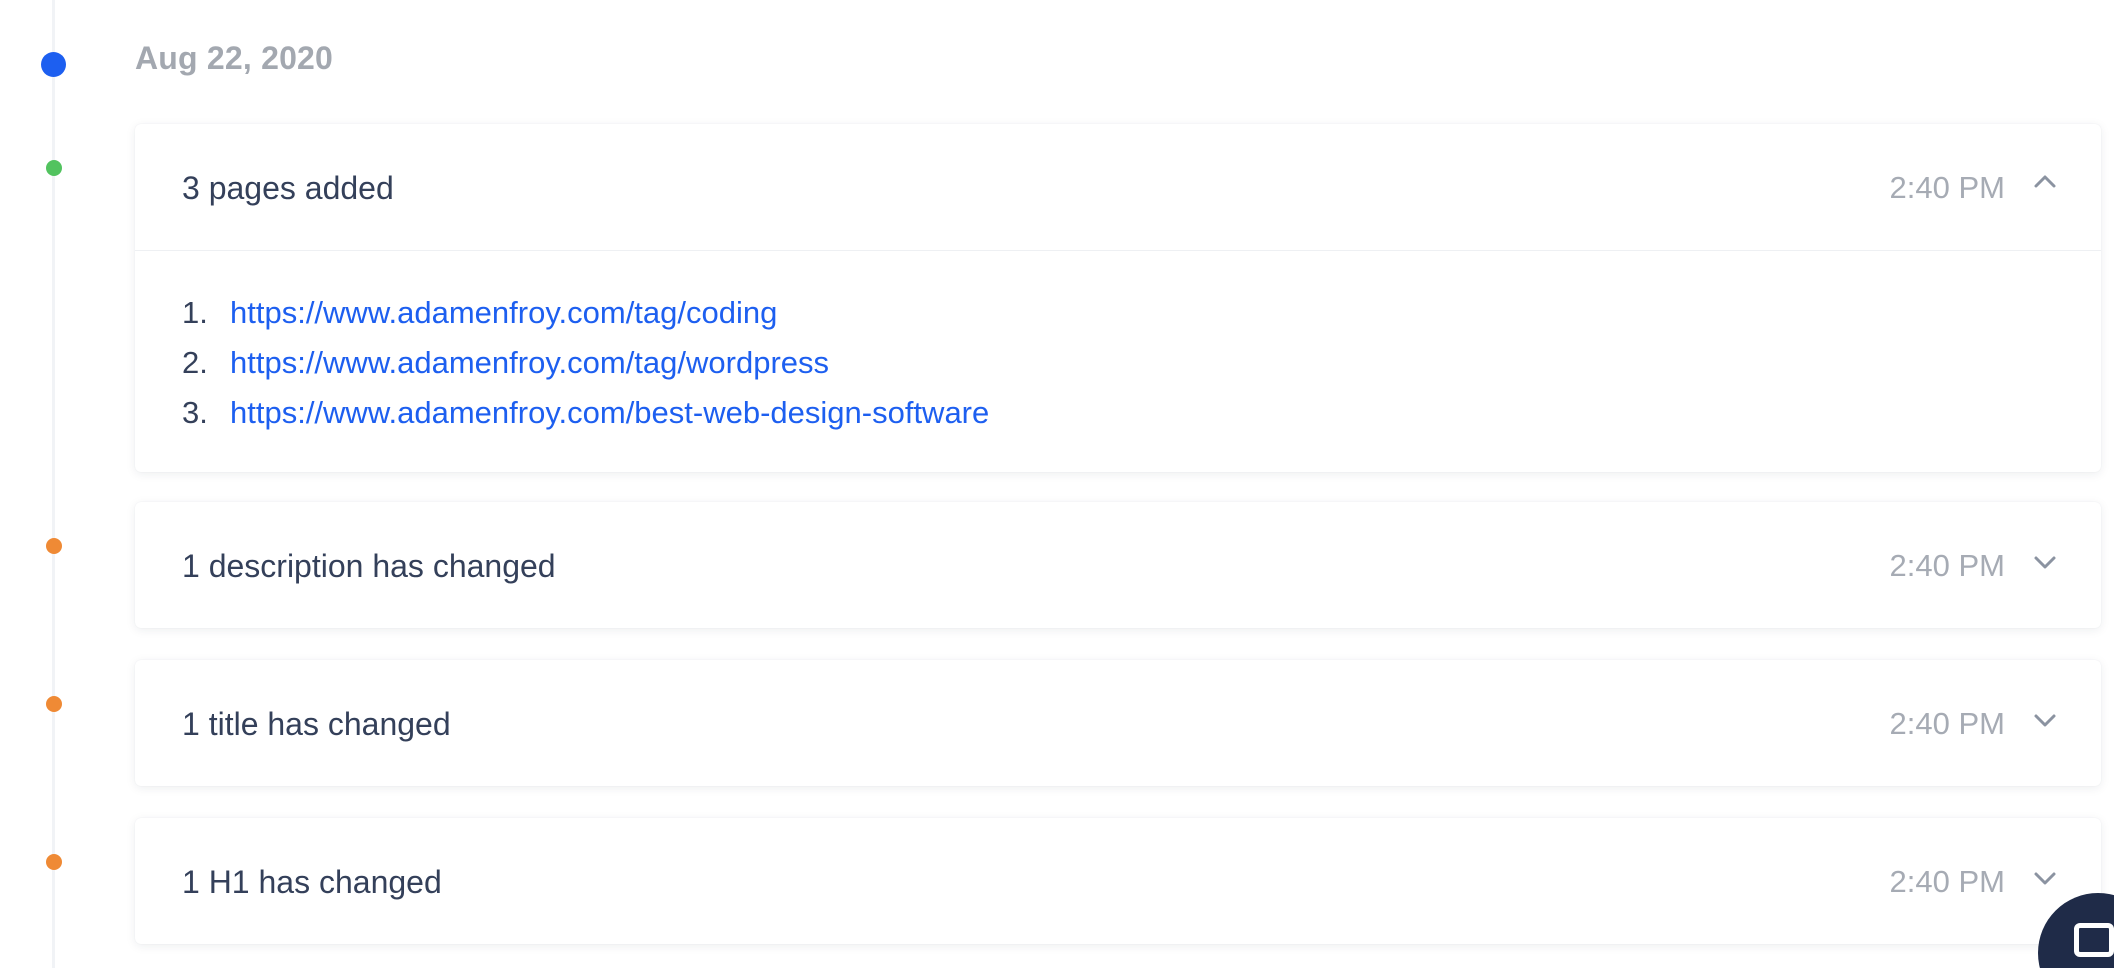 This screenshot has height=968, width=2114. What do you see at coordinates (369, 566) in the screenshot?
I see `event-title: 1 description has changed` at bounding box center [369, 566].